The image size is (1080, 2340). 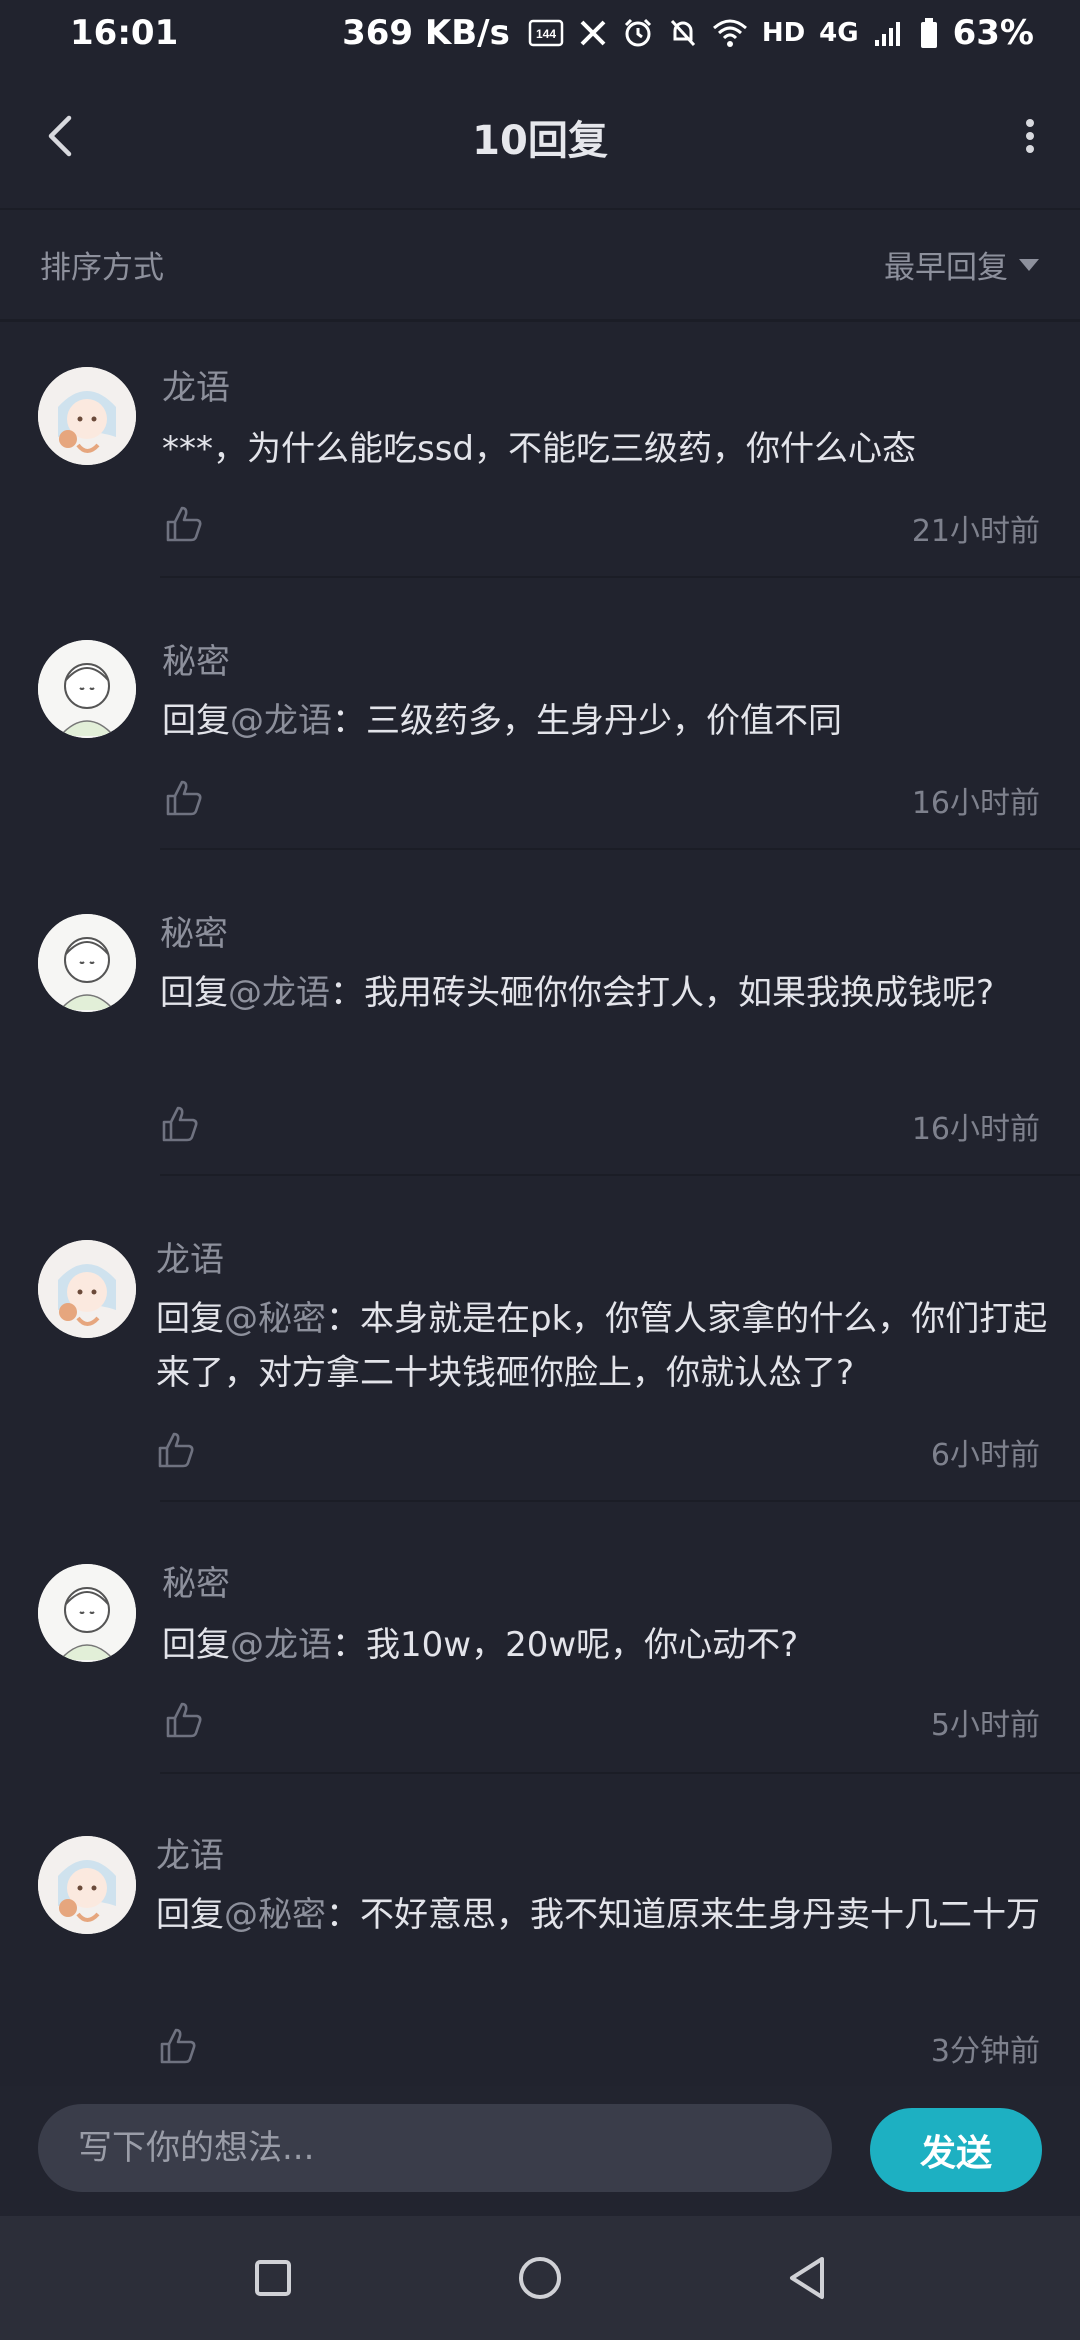 I want to click on system-back-button, so click(x=807, y=2278).